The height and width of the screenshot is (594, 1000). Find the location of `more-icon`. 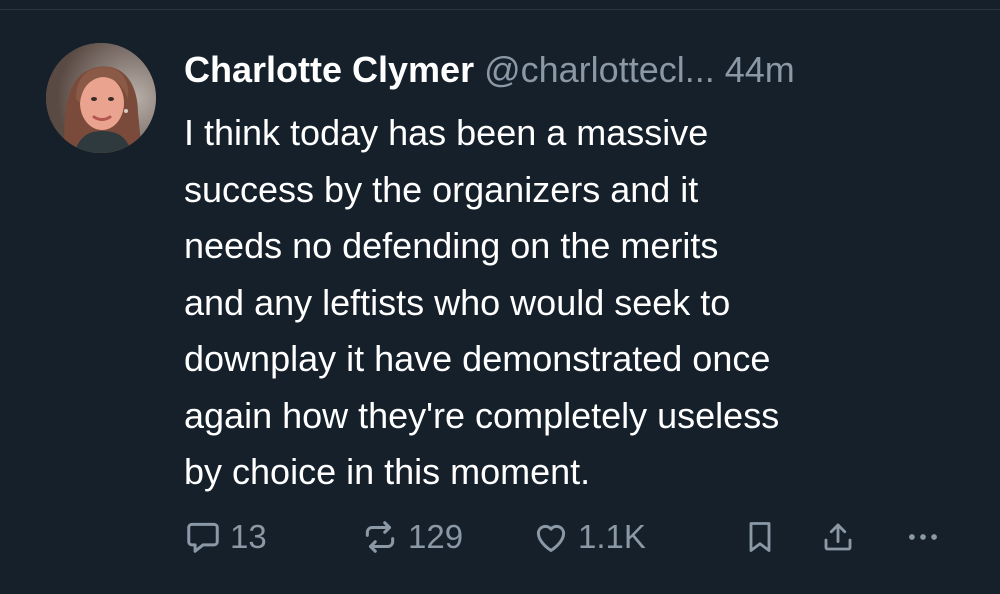

more-icon is located at coordinates (923, 537).